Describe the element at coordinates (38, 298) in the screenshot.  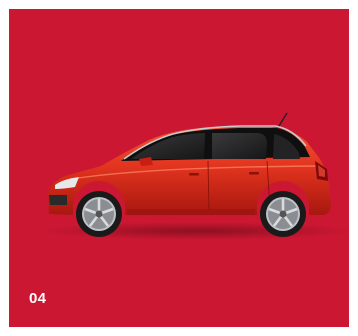
I see `page-number: 04` at that location.